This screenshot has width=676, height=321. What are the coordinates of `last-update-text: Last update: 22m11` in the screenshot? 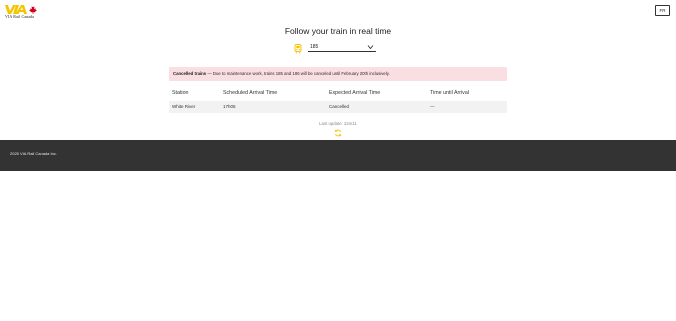 It's located at (338, 123).